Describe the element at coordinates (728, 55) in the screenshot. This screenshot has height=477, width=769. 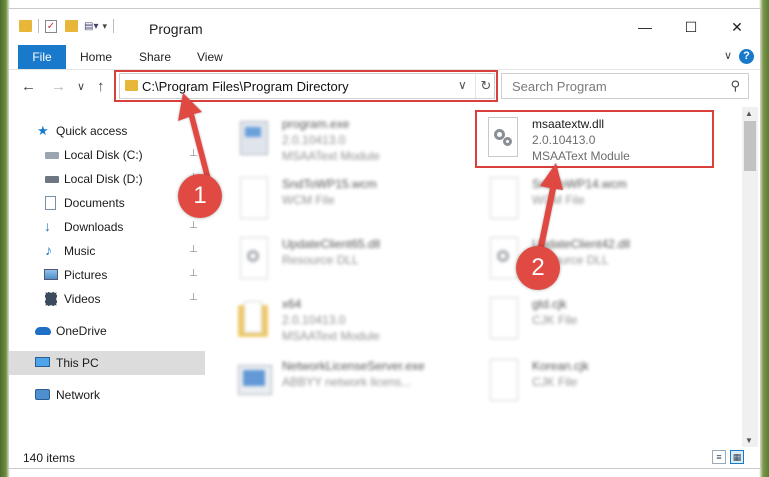
I see `expand-ribbon-icon: ∨` at that location.